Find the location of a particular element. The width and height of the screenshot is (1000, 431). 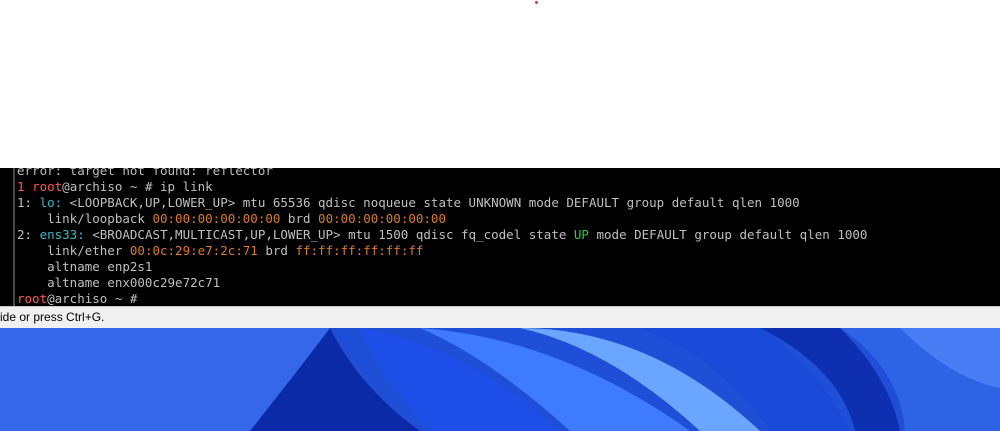

terminal-line: altname enx000c29e72c71 is located at coordinates (508, 283).